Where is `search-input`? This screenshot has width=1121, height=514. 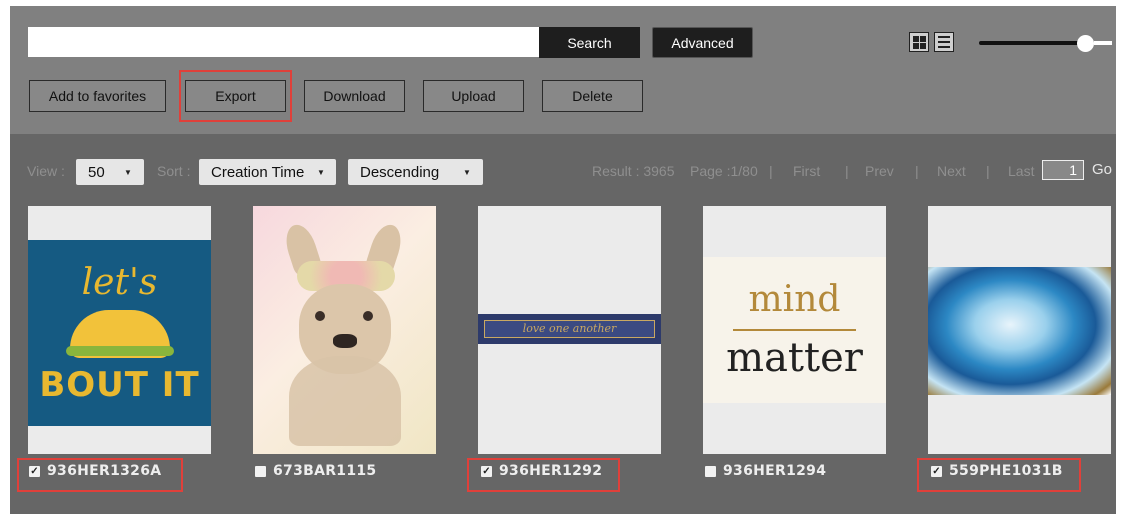
search-input is located at coordinates (283, 42).